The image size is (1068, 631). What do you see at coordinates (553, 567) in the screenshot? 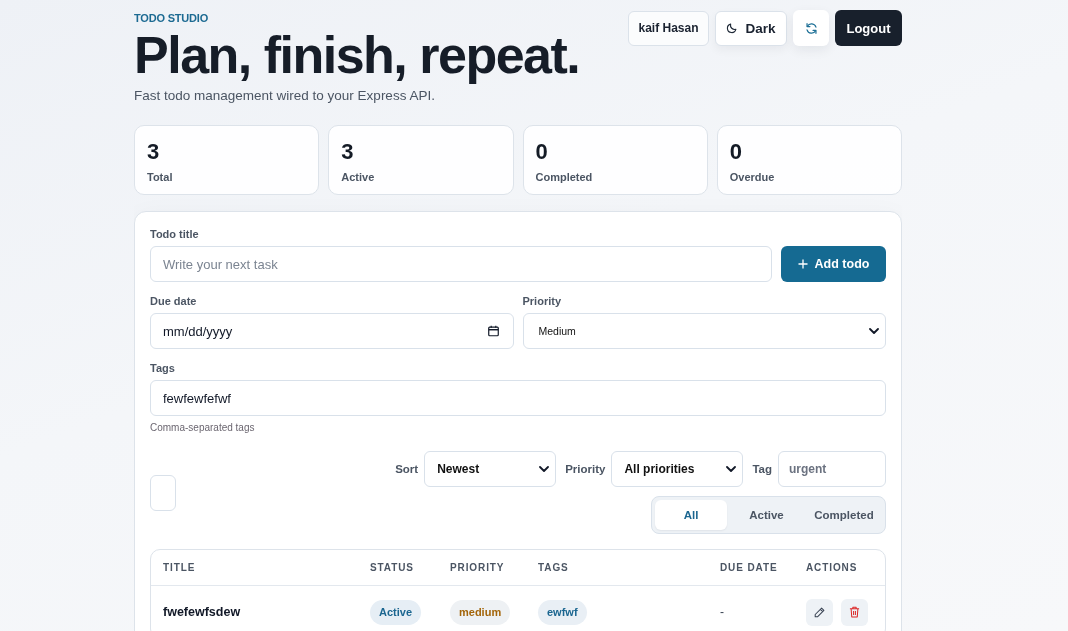
I see `column-header: TAGS` at bounding box center [553, 567].